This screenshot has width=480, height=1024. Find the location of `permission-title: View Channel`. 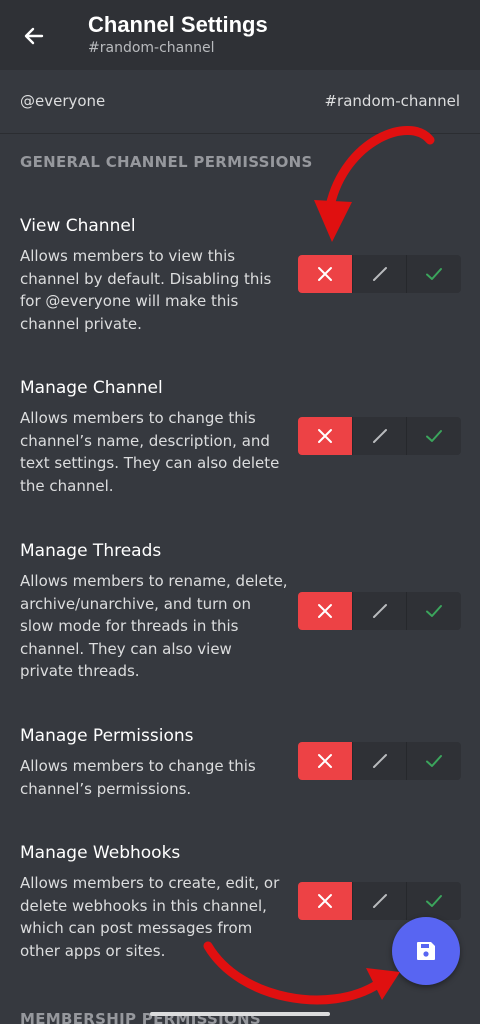

permission-title: View Channel is located at coordinates (78, 226).